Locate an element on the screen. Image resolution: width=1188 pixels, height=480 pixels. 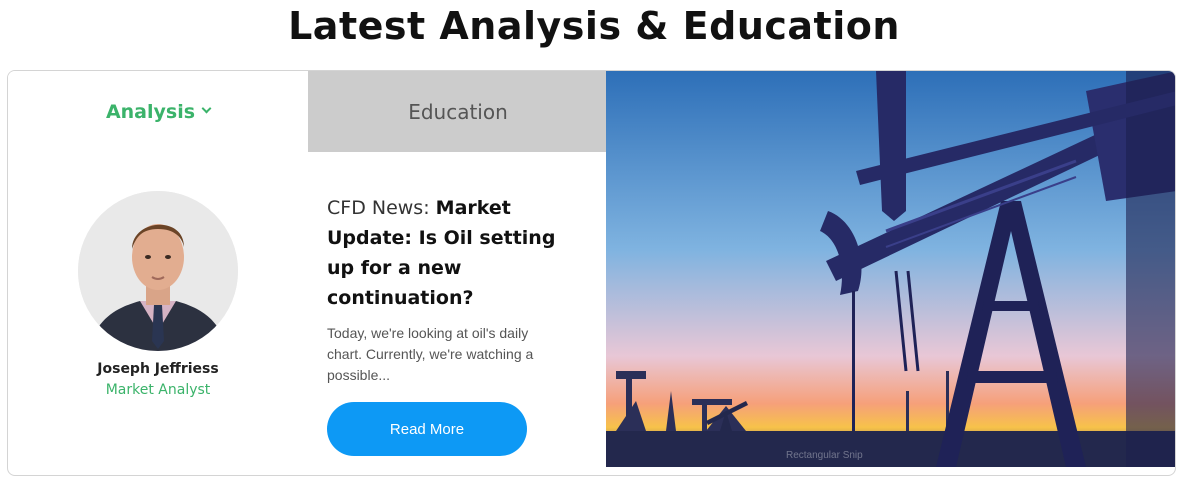
author-block: Joseph Jeffriess Market Analyst is located at coordinates (158, 294).